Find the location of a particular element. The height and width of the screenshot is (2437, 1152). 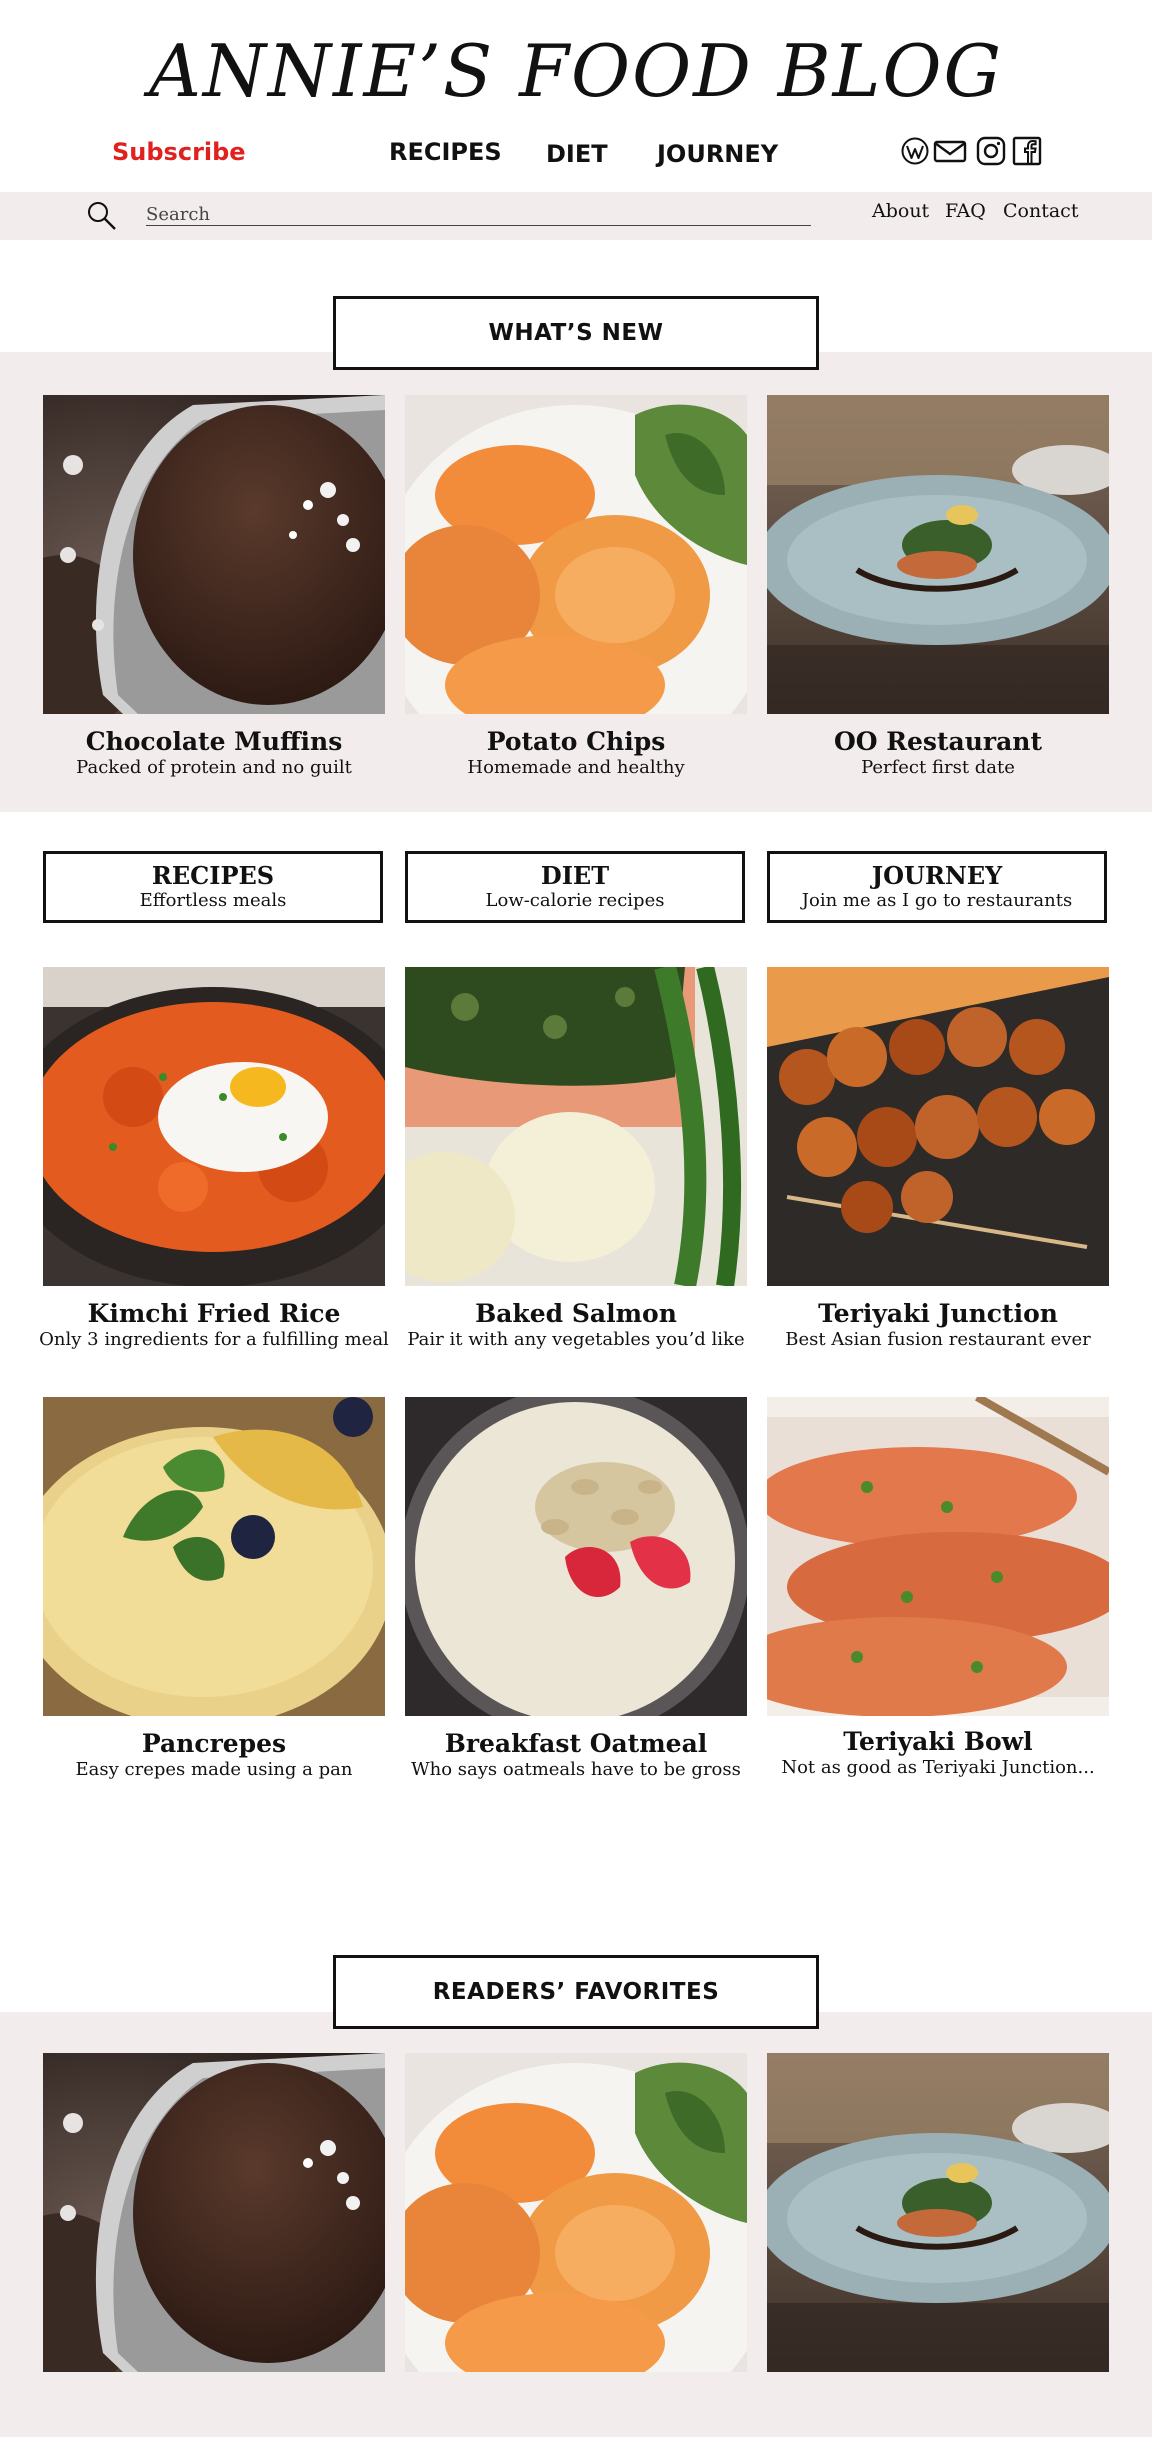

favorite-potato-chips-image is located at coordinates (576, 2212).